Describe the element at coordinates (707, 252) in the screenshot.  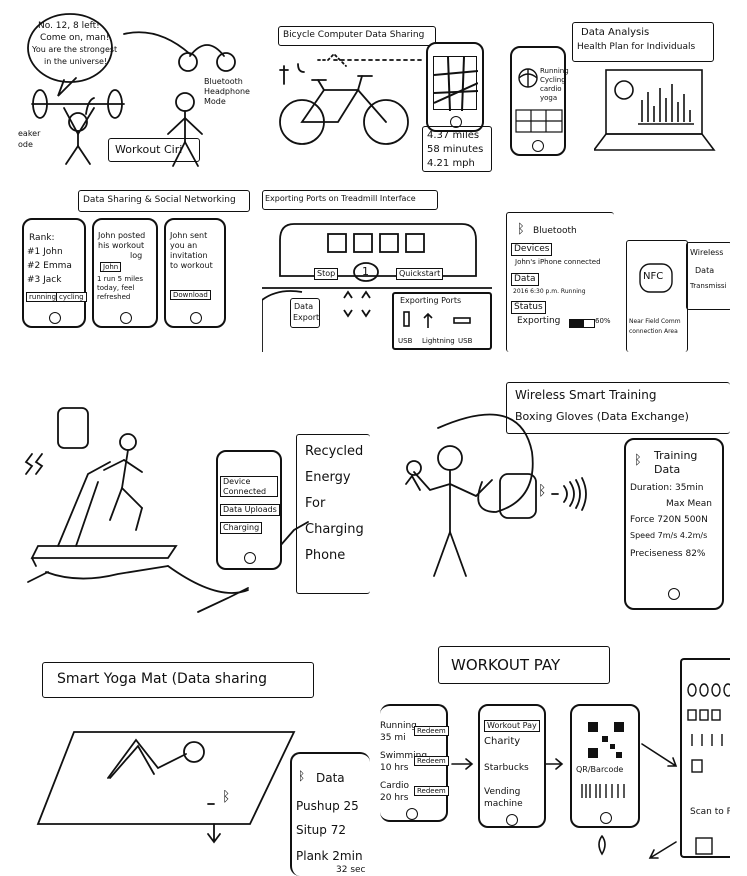
I see `wireless-line-1: Wireless` at that location.